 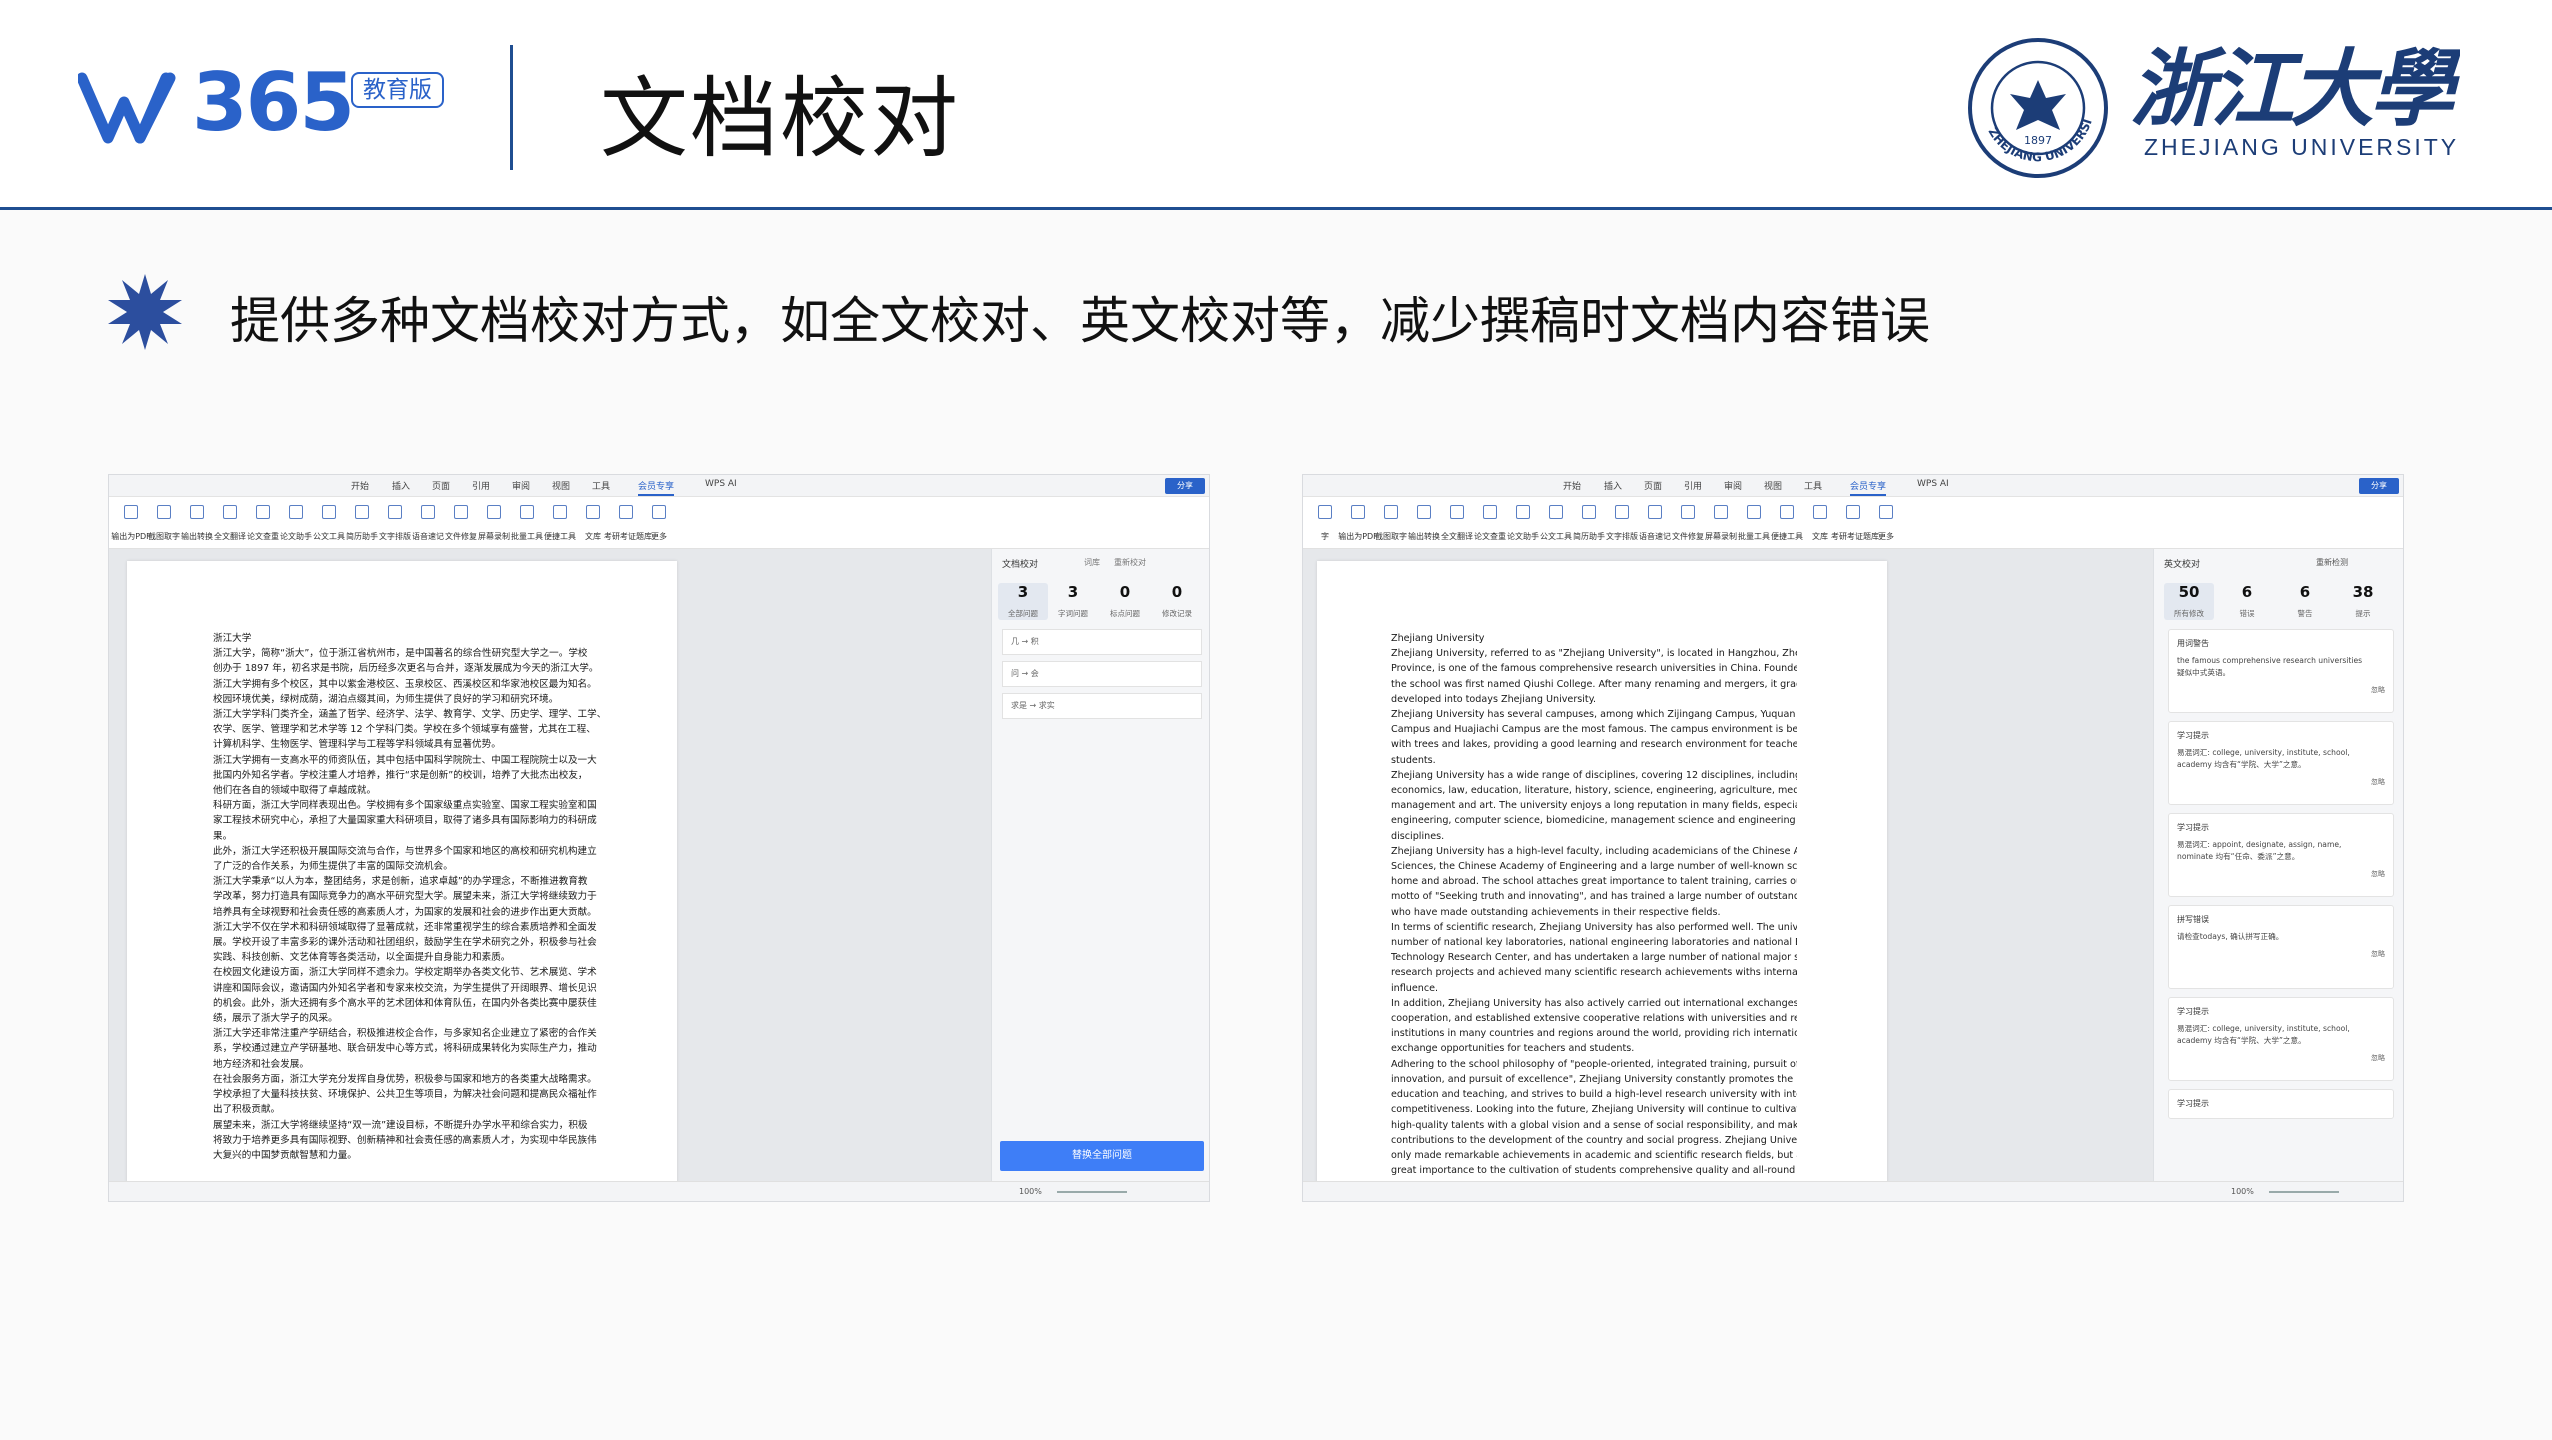 What do you see at coordinates (2247, 601) in the screenshot?
I see `stat-errors: 6 错误` at bounding box center [2247, 601].